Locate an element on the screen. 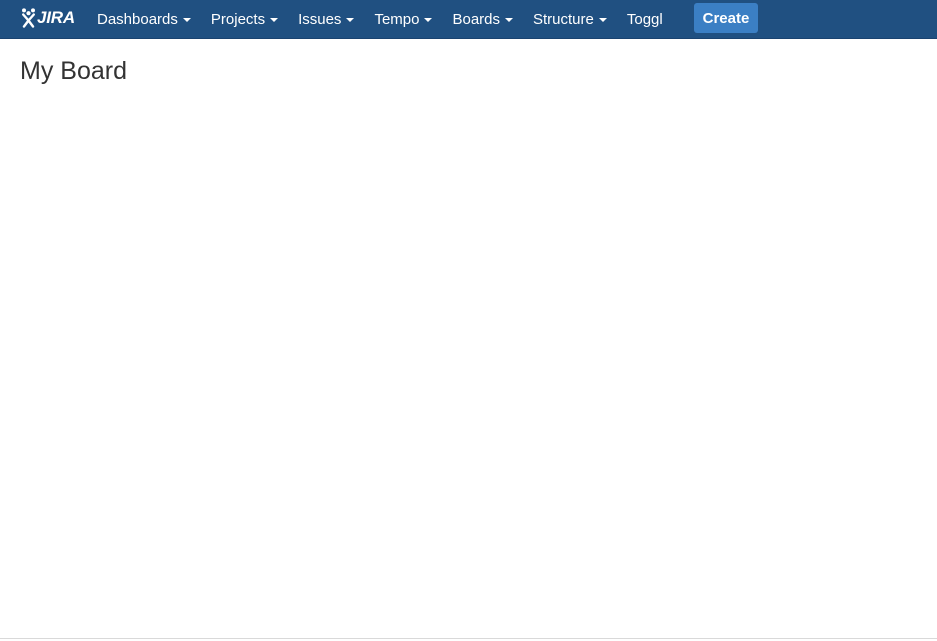 The height and width of the screenshot is (641, 937). nav-boards-label: Boards is located at coordinates (476, 19).